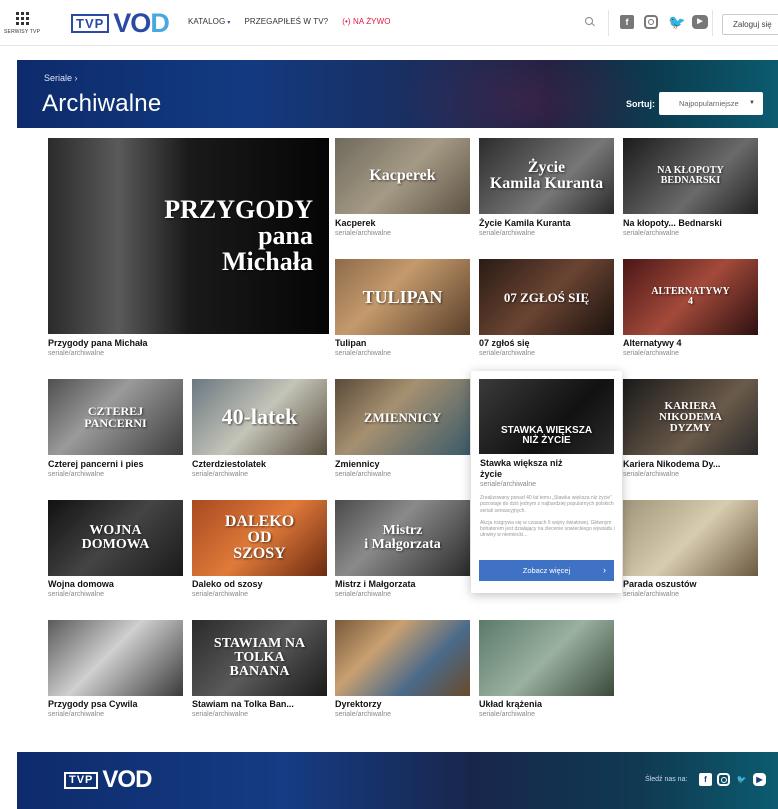 This screenshot has width=778, height=809. What do you see at coordinates (188, 236) in the screenshot?
I see `series-thumbnail: PRZYGODY pana Michała` at bounding box center [188, 236].